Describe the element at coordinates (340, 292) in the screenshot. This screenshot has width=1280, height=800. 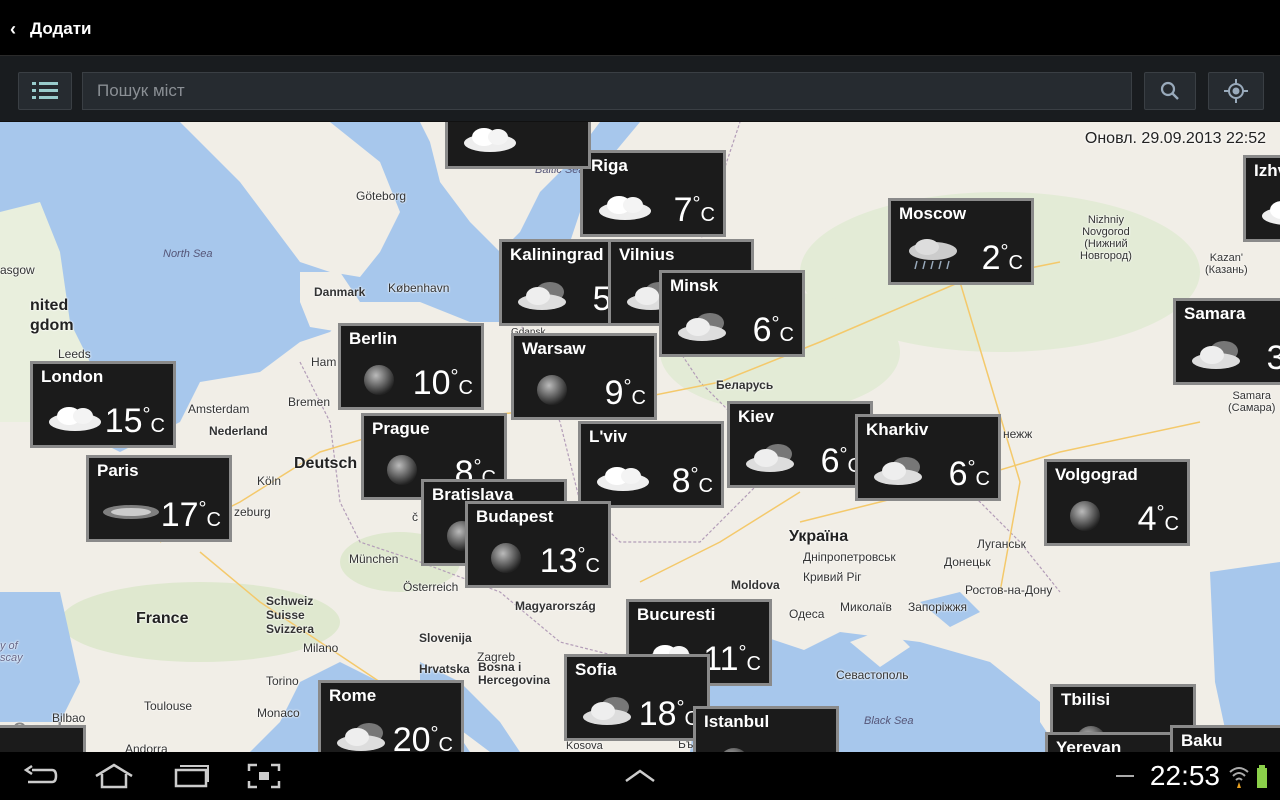
I see `map-label: Danmark` at that location.